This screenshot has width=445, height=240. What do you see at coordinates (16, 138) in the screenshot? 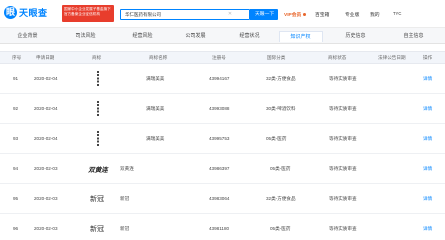
I see `row-index: 93` at bounding box center [16, 138].